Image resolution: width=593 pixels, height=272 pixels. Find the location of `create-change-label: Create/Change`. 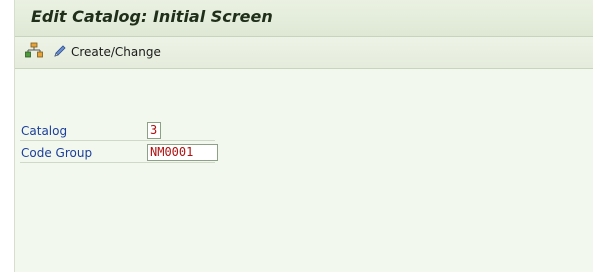

create-change-label: Create/Change is located at coordinates (116, 52).